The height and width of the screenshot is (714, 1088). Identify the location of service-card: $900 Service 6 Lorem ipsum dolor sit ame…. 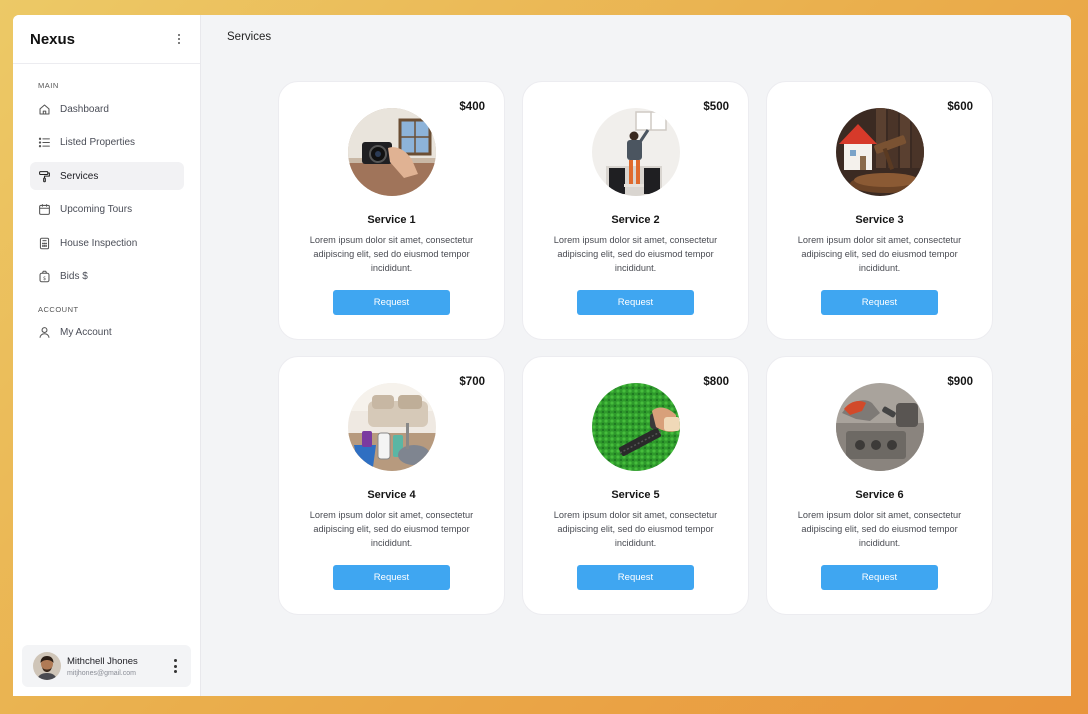
(879, 485).